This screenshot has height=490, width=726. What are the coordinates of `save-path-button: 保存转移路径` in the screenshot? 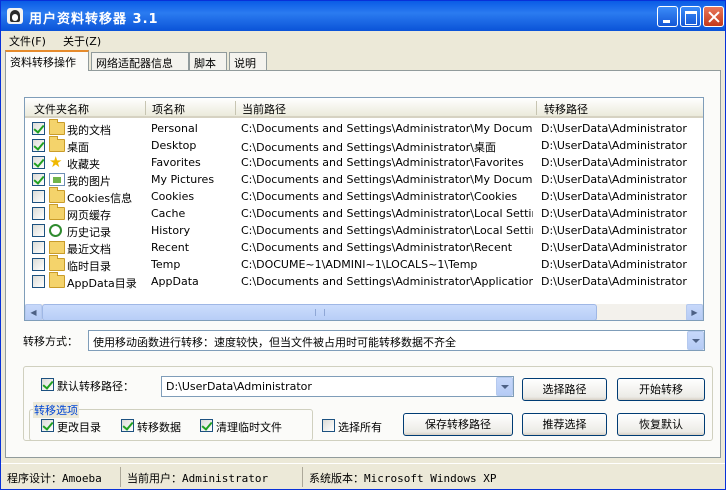 It's located at (458, 424).